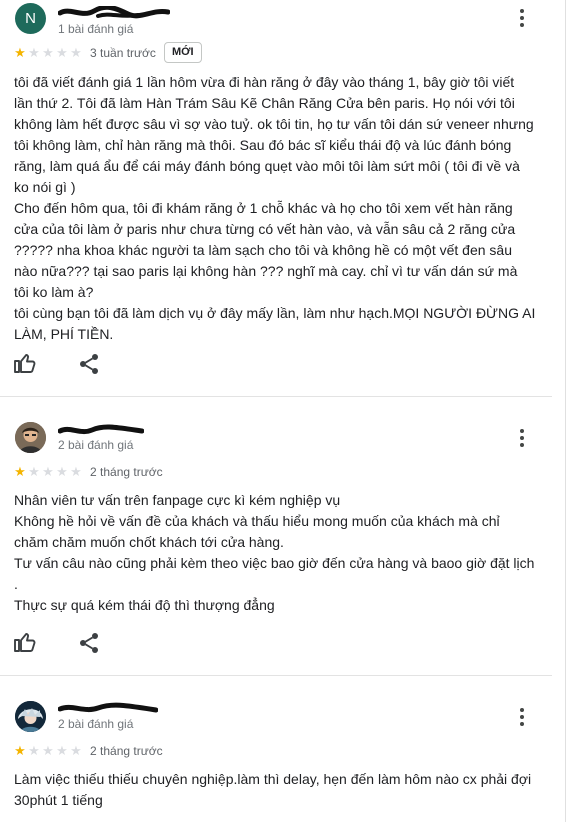 This screenshot has width=566, height=822. What do you see at coordinates (123, 53) in the screenshot?
I see `review-time: 3 tuần trước` at bounding box center [123, 53].